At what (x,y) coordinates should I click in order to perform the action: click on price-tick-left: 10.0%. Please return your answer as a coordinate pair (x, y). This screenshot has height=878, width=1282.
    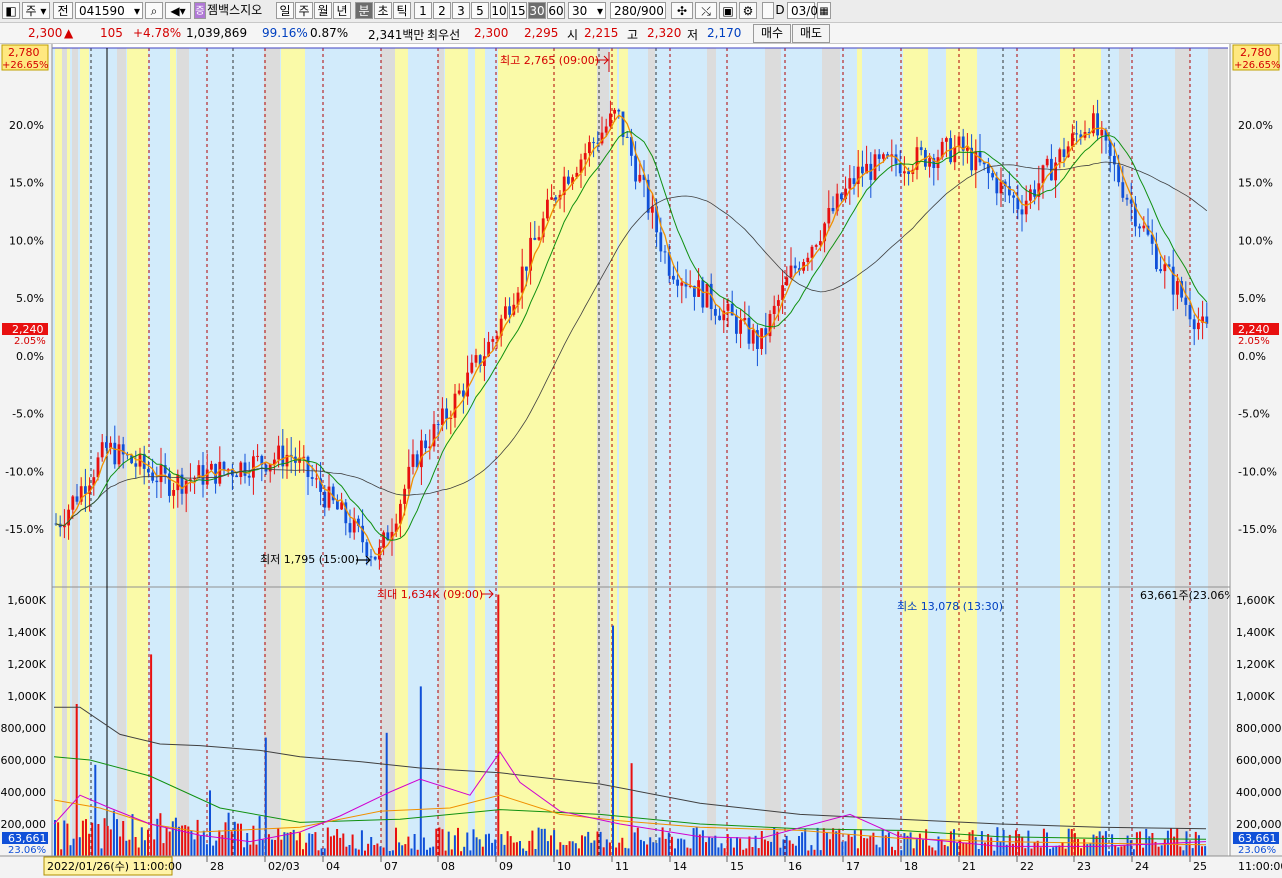
    Looking at the image, I should click on (26, 240).